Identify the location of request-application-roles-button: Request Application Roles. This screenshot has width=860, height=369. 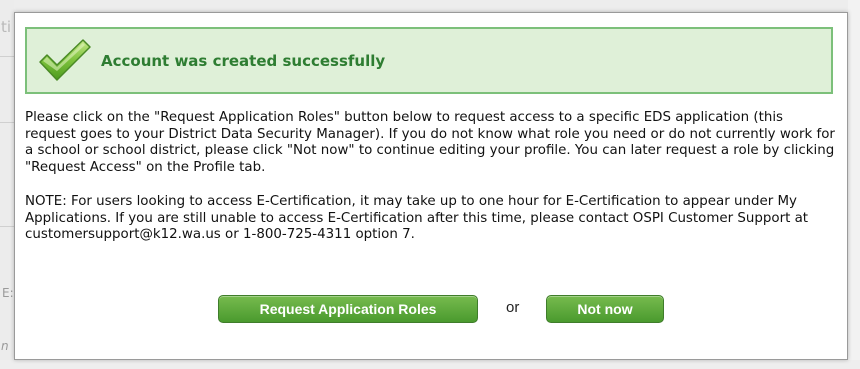
(348, 309).